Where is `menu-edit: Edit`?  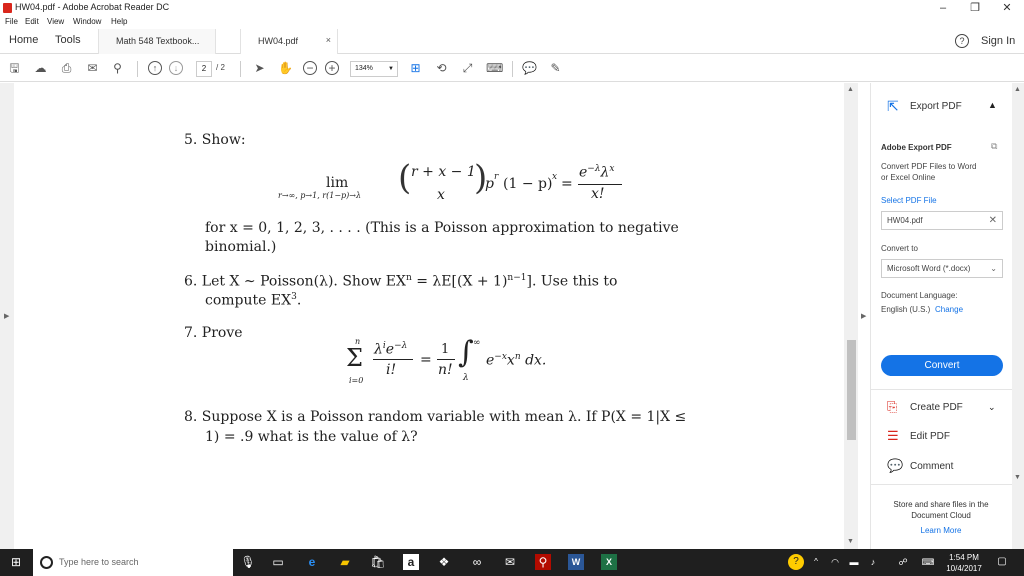
menu-edit: Edit is located at coordinates (32, 21).